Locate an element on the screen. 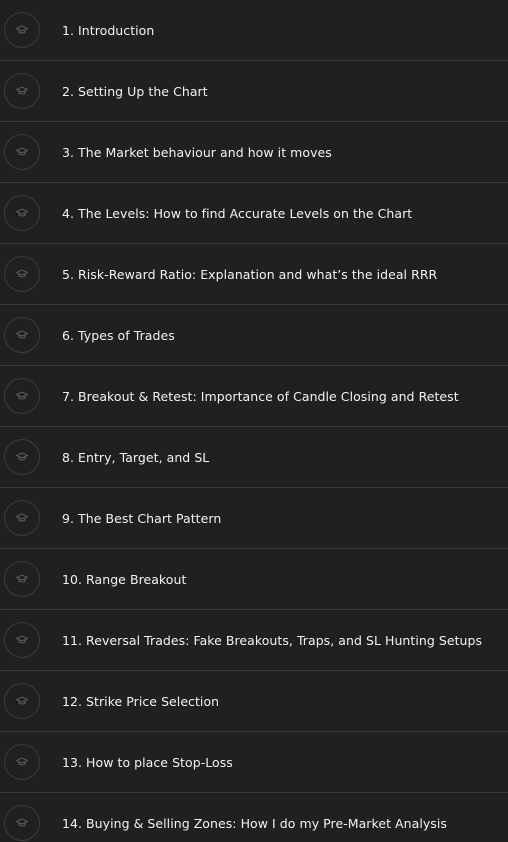 Image resolution: width=508 pixels, height=842 pixels. lesson-item-1: 1. Introduction is located at coordinates (254, 30).